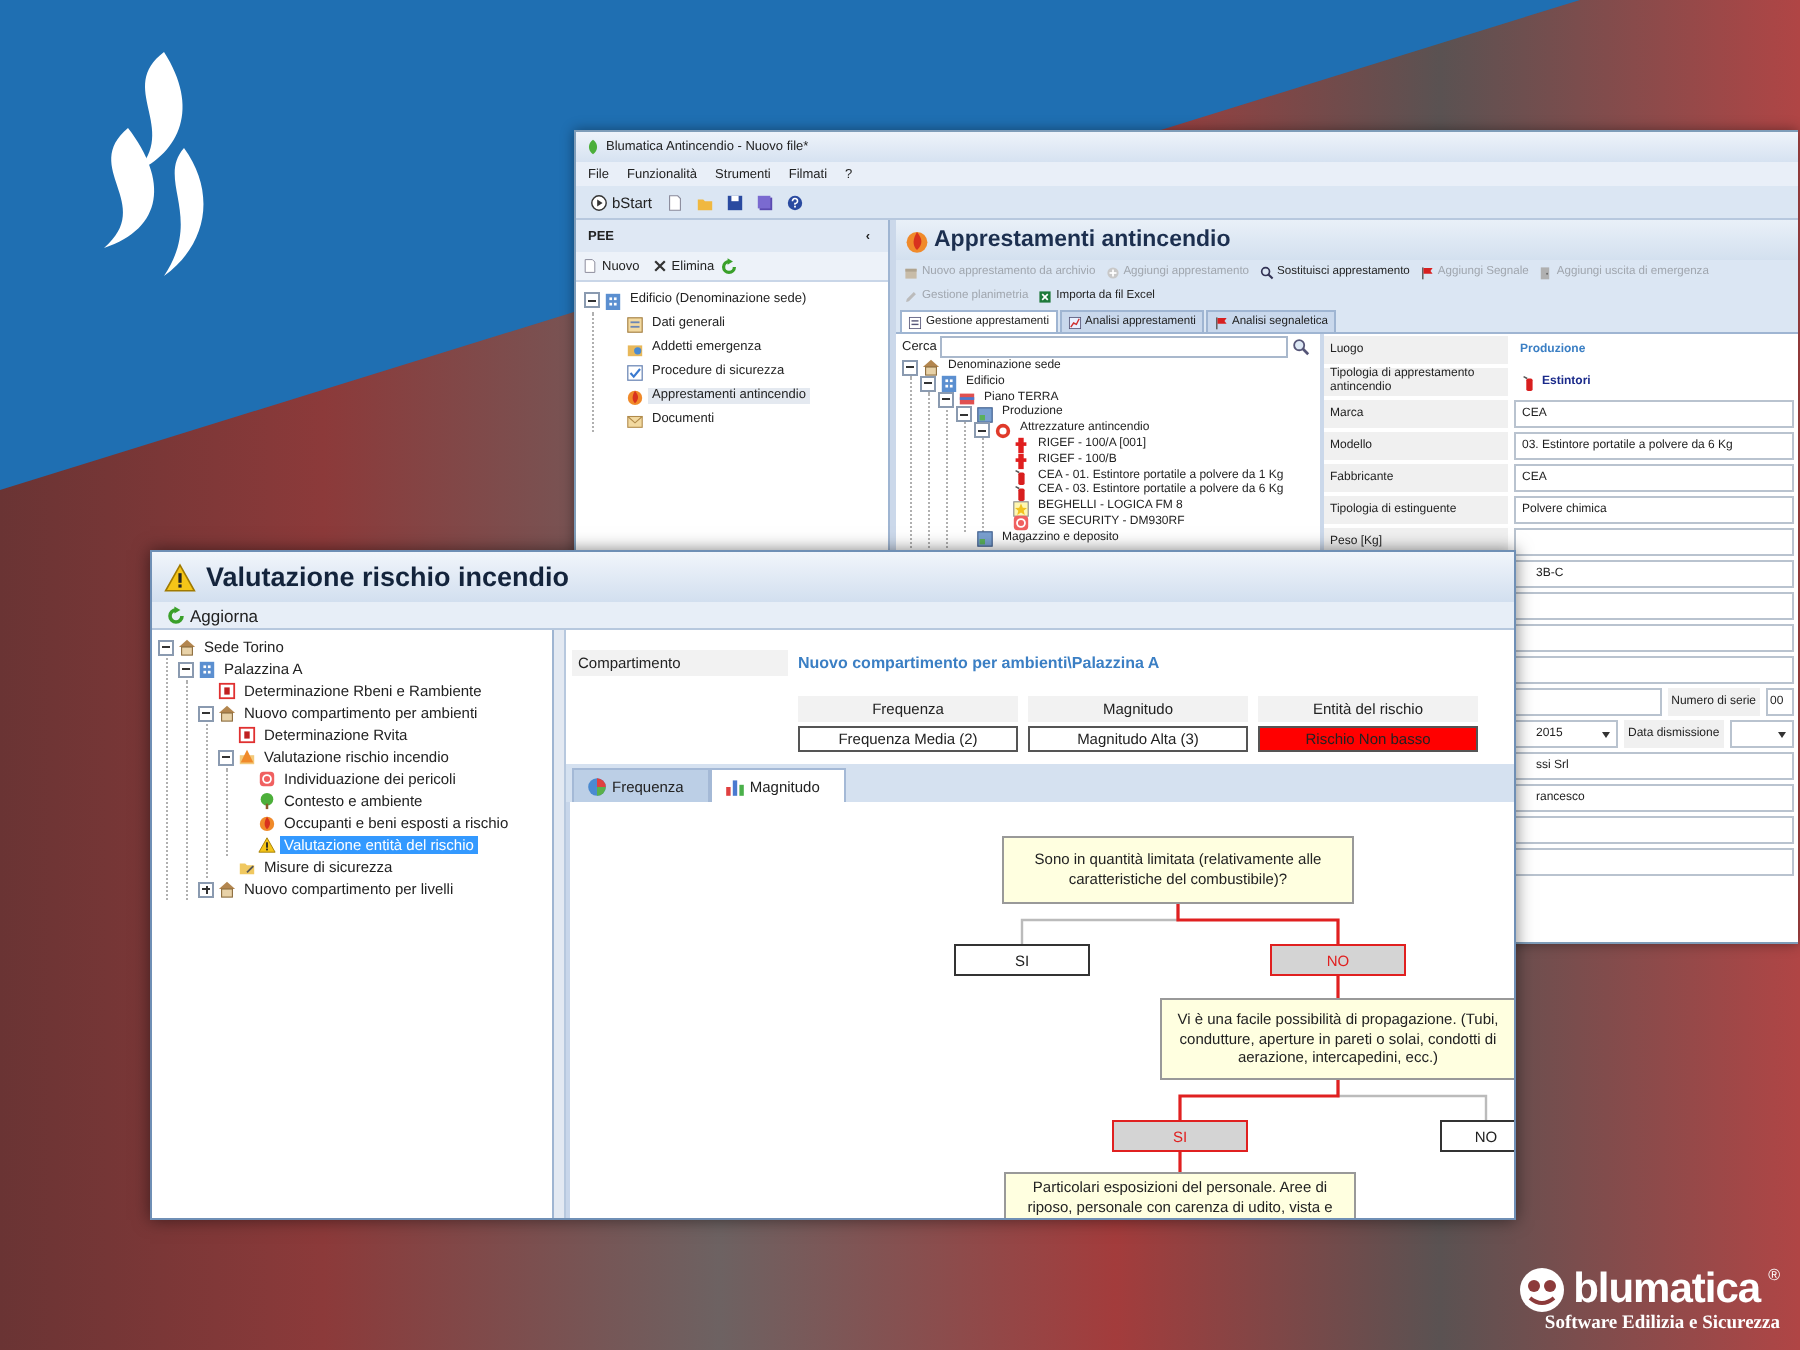  Describe the element at coordinates (635, 324) in the screenshot. I see `form-icon` at that location.